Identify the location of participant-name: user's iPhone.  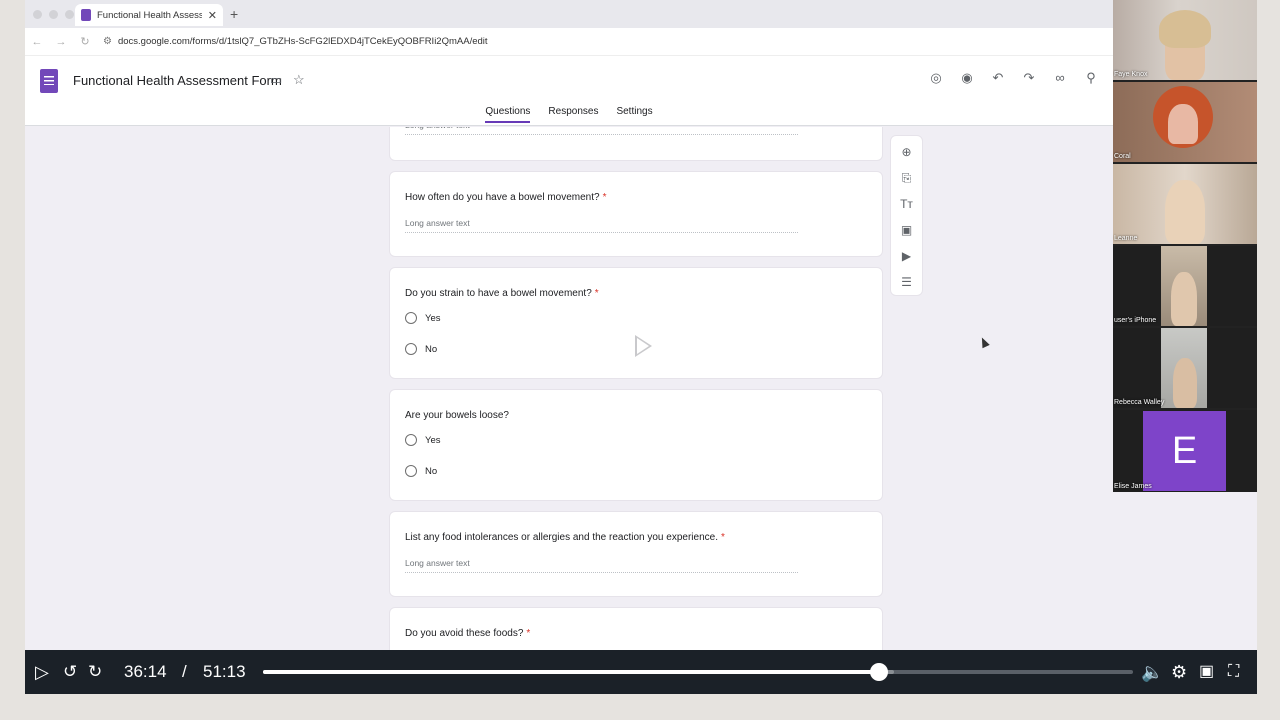
(1135, 320).